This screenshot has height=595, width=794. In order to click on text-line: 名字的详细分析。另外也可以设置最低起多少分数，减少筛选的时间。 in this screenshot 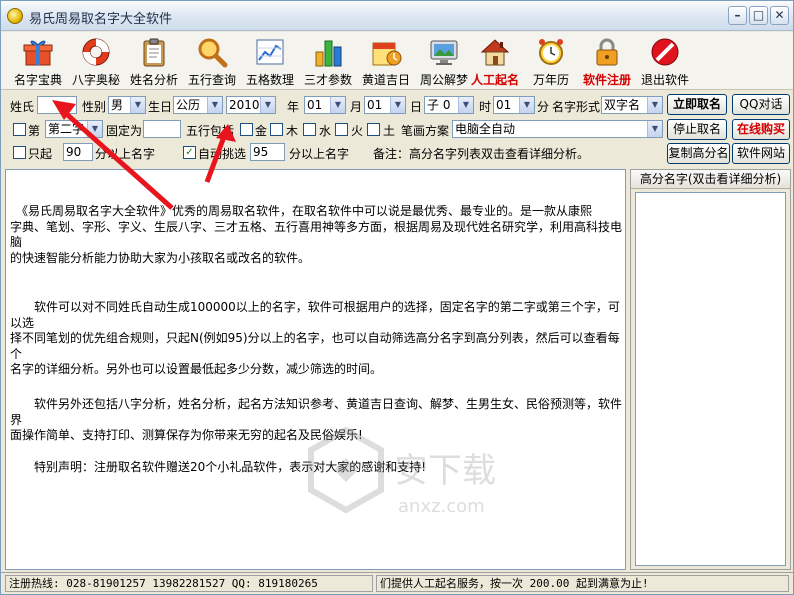, I will do `click(196, 369)`.